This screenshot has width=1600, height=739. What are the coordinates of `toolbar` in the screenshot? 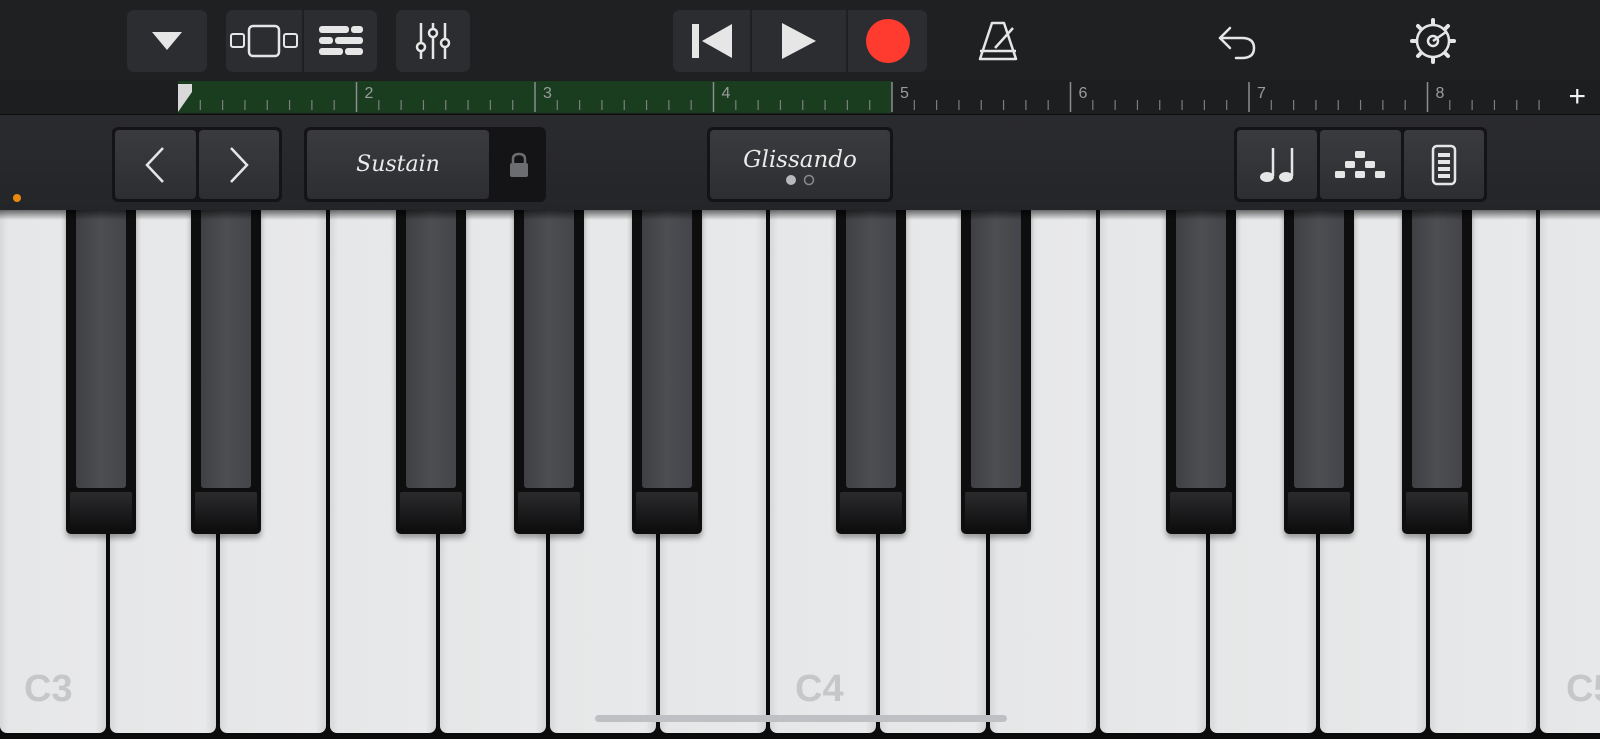 It's located at (800, 40).